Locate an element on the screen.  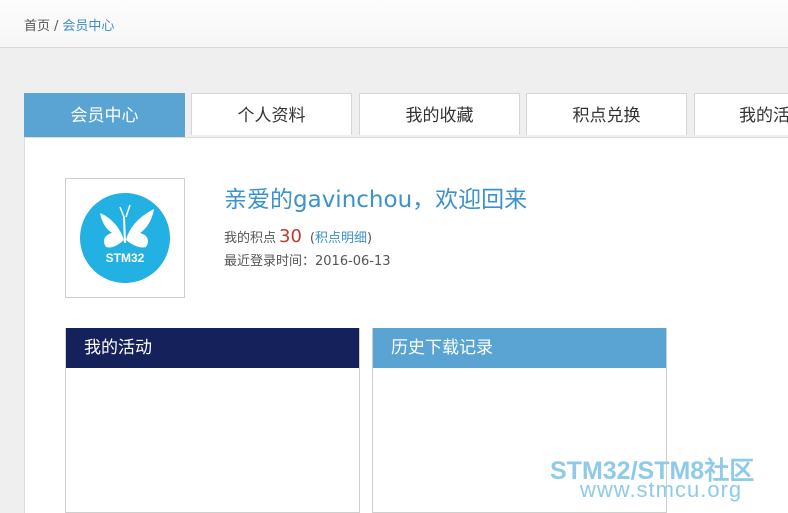
points-line: 我的积点 30 (积点明细) is located at coordinates (298, 236).